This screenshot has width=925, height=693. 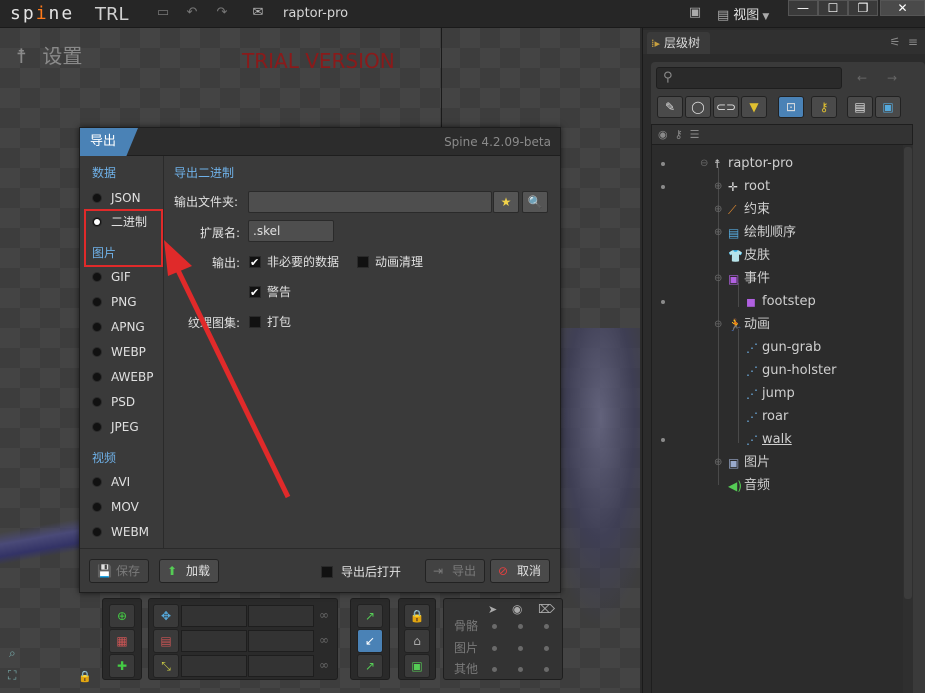 What do you see at coordinates (85, 676) in the screenshot?
I see `lock-icon: 🔒` at bounding box center [85, 676].